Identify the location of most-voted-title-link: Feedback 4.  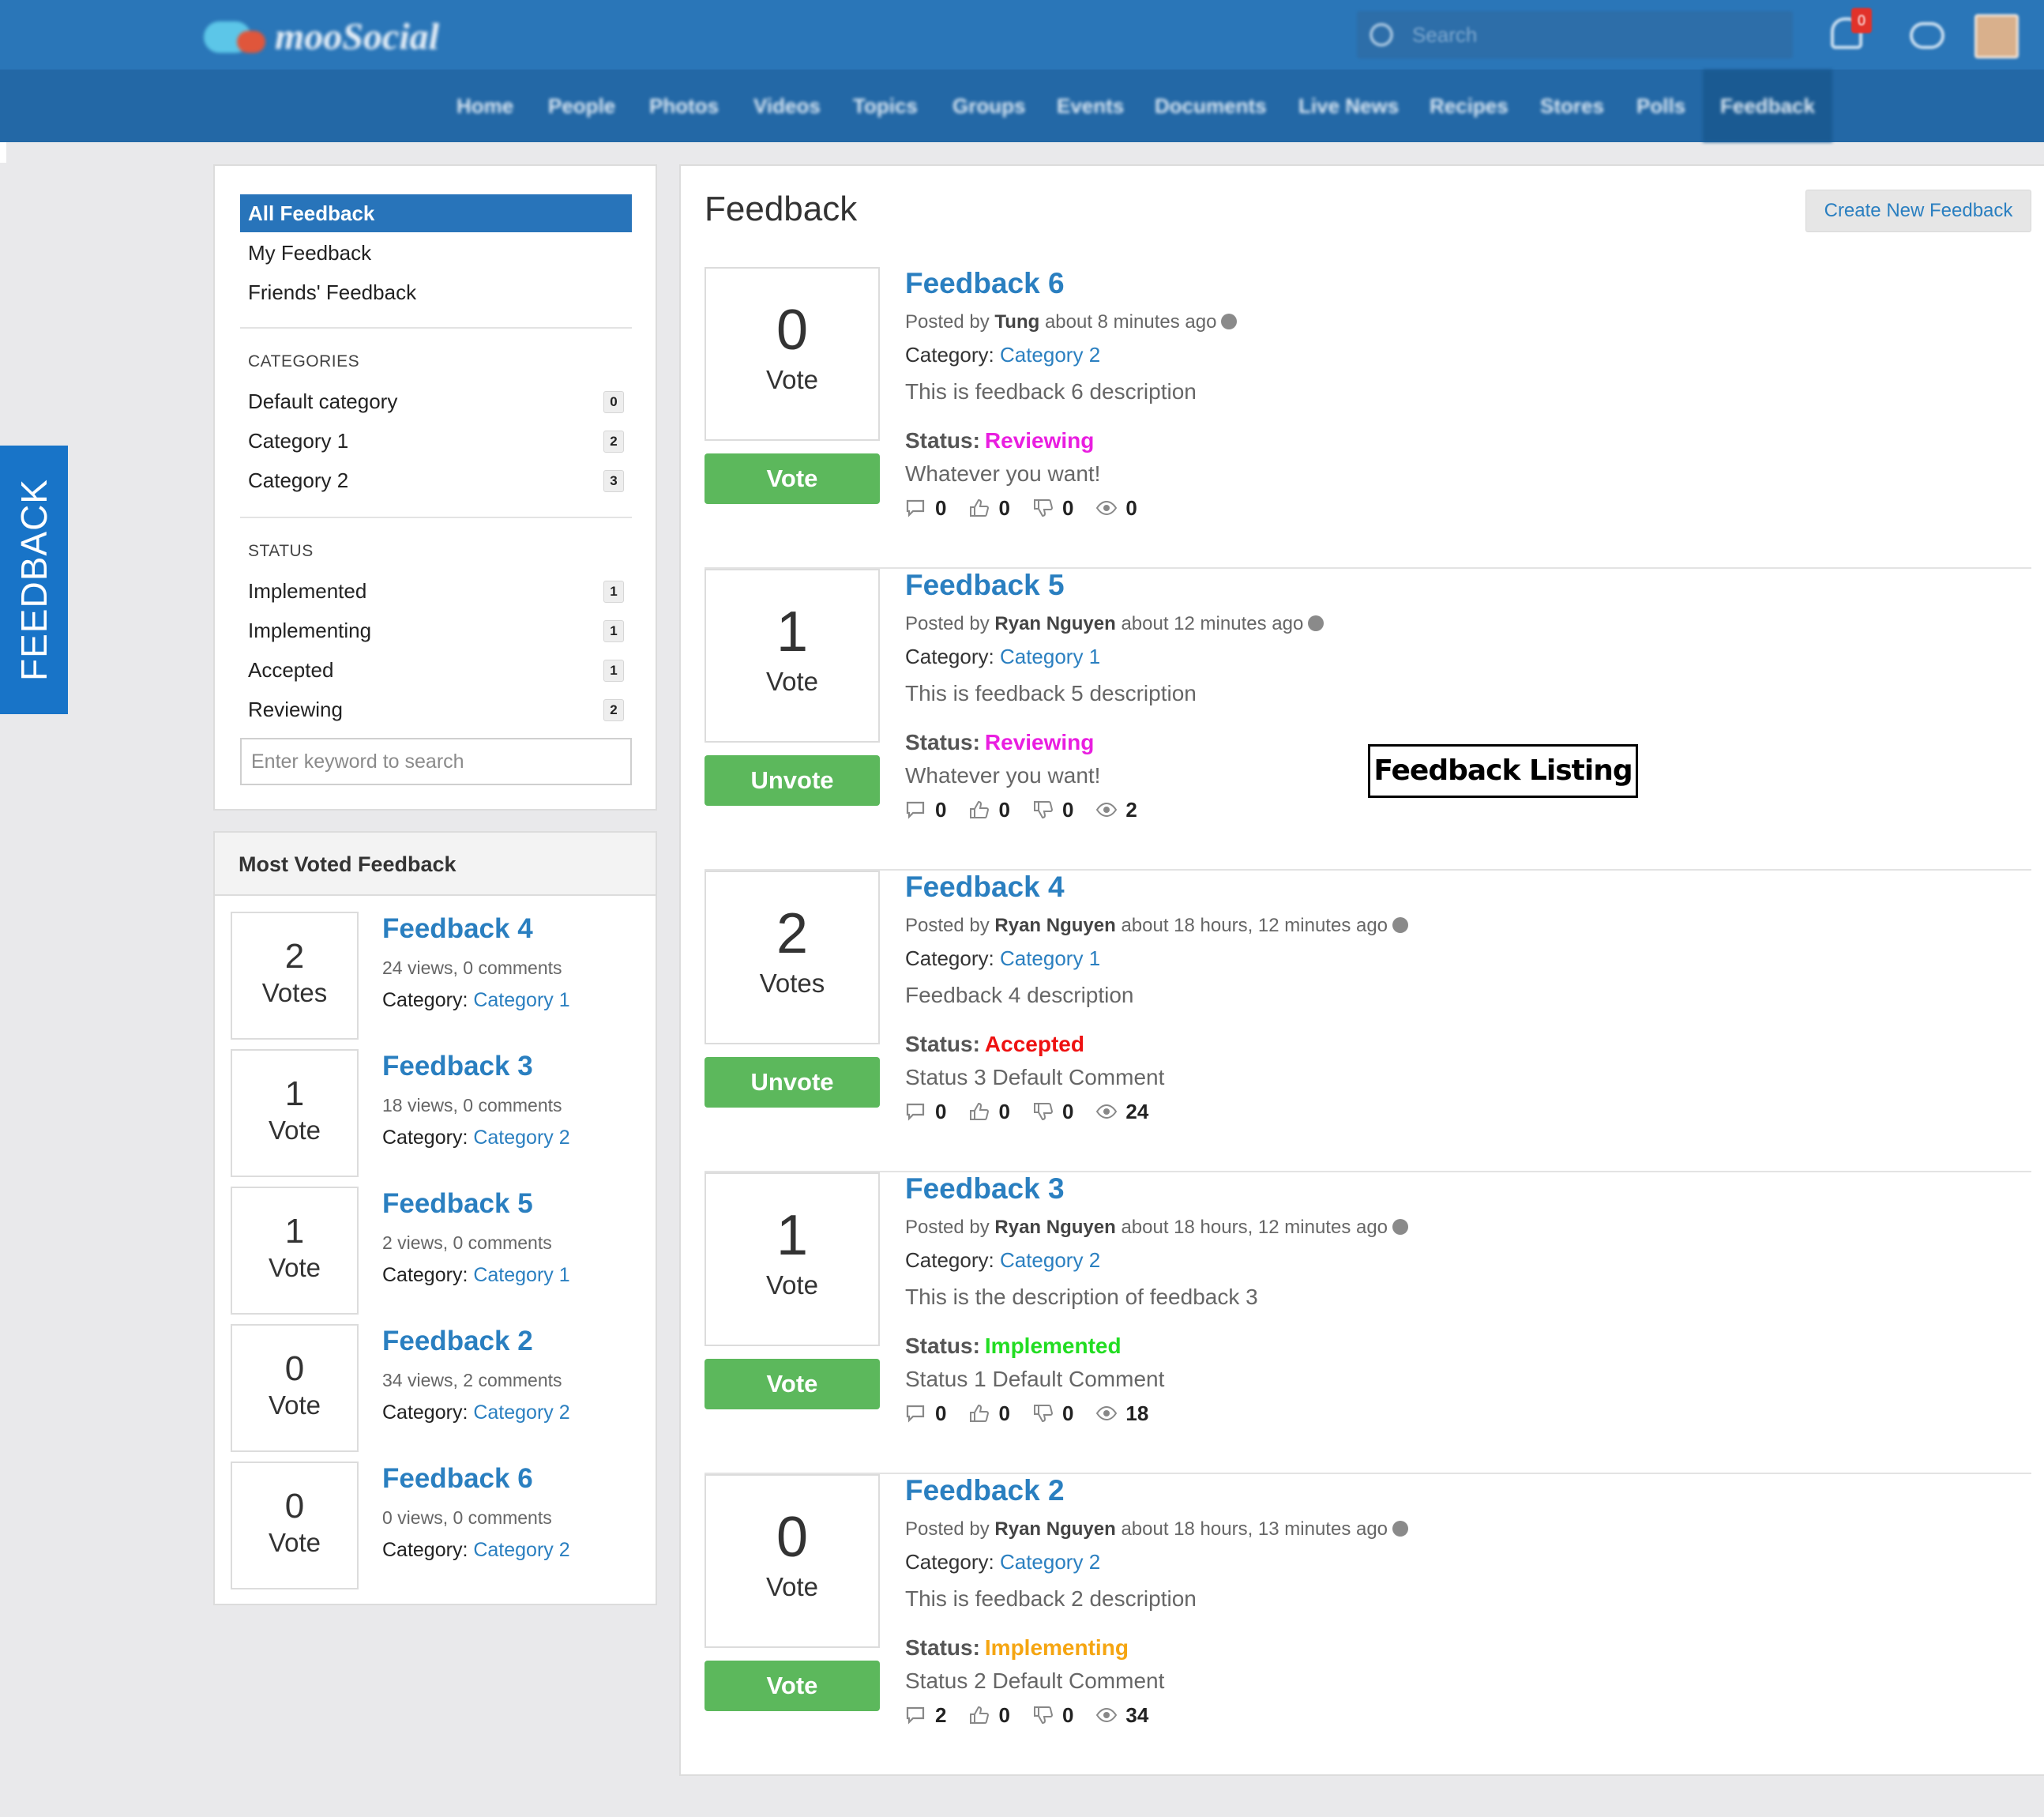
(457, 929).